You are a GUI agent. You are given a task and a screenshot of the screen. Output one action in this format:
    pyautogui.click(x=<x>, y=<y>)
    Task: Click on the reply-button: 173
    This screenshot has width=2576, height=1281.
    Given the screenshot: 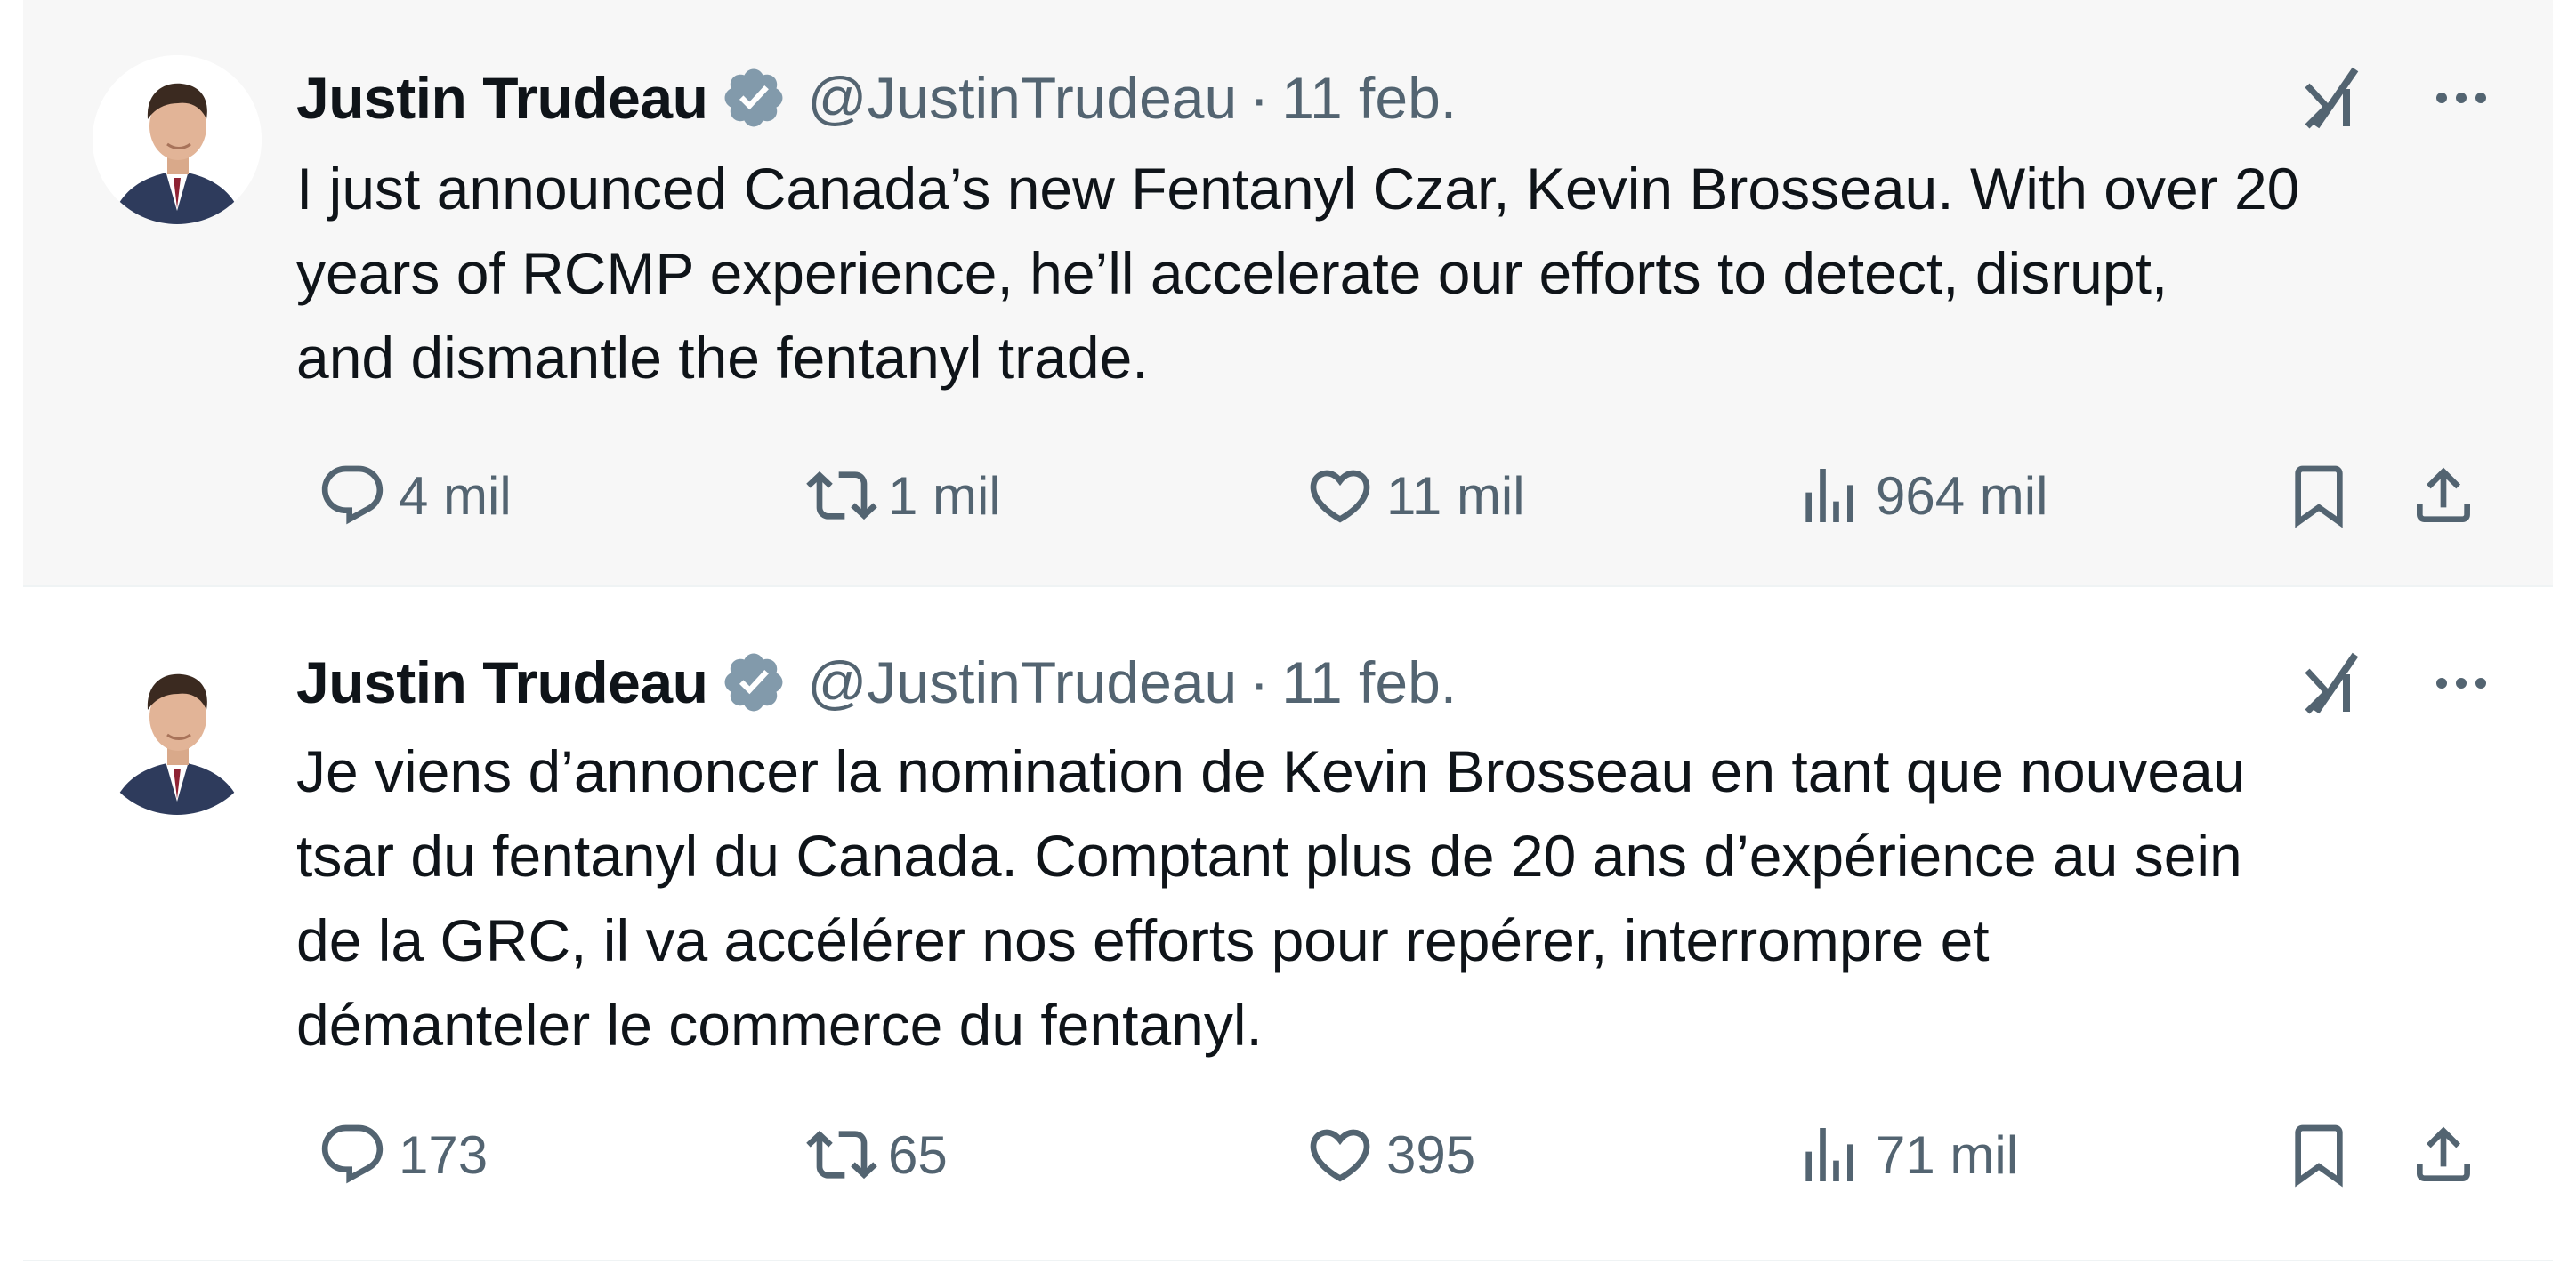 What is the action you would take?
    pyautogui.click(x=402, y=1155)
    